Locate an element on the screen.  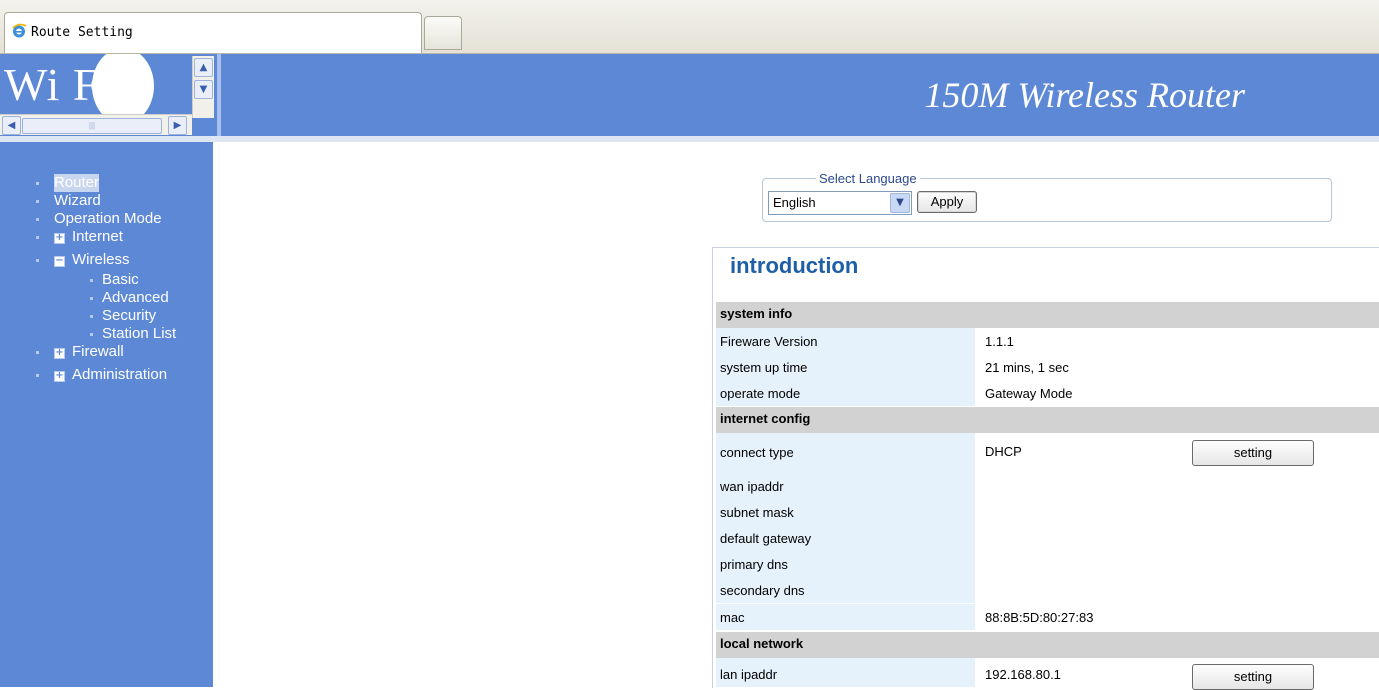
row-value: 88:8B:5D:80:27:83 is located at coordinates (1039, 617).